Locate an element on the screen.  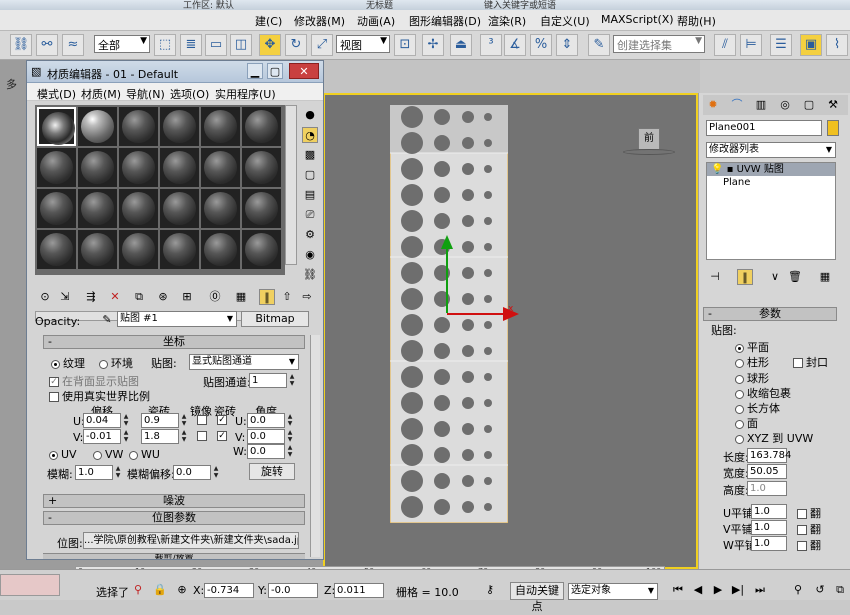
go-forward-sibling-icon: ⇨ is located at coordinates (307, 297).